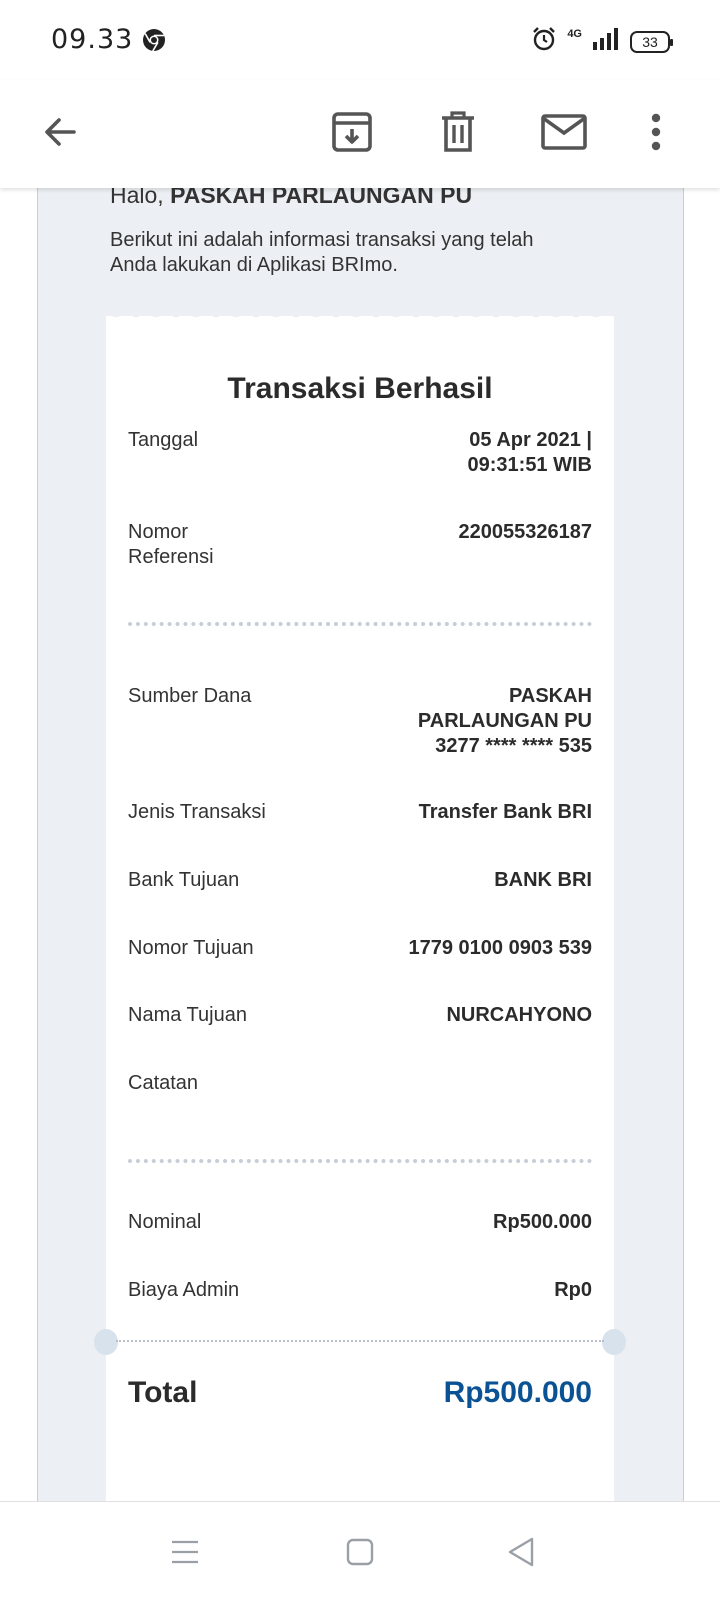 This screenshot has width=720, height=1600. Describe the element at coordinates (154, 40) in the screenshot. I see `chrome-icon` at that location.